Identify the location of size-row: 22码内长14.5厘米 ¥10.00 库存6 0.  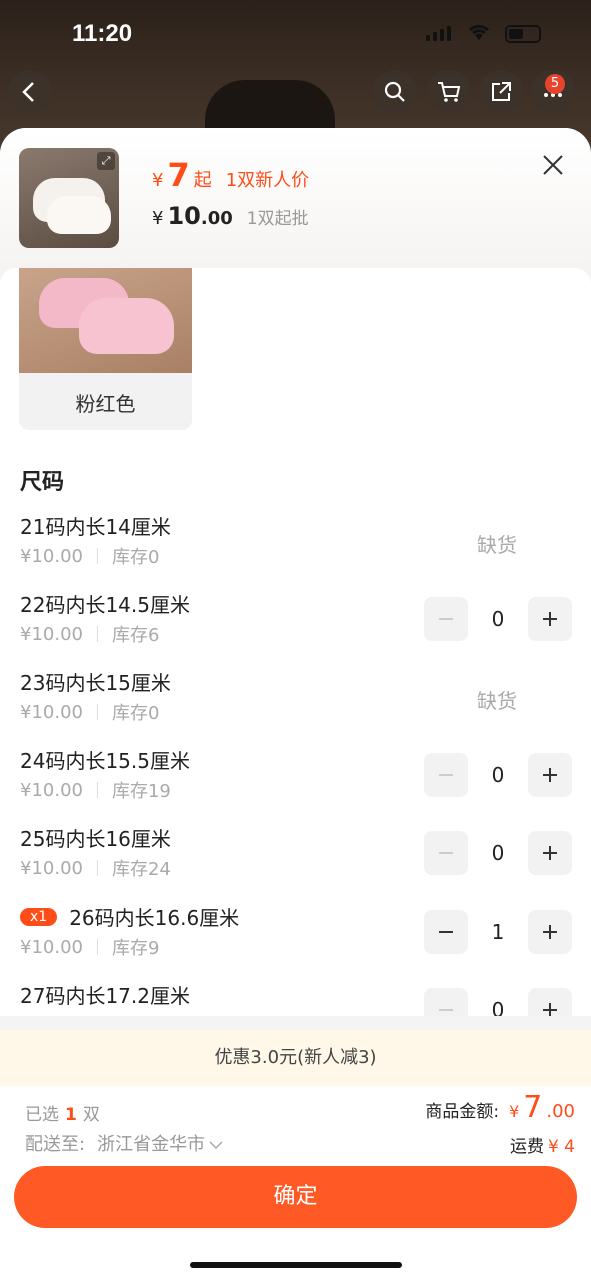
(295, 628).